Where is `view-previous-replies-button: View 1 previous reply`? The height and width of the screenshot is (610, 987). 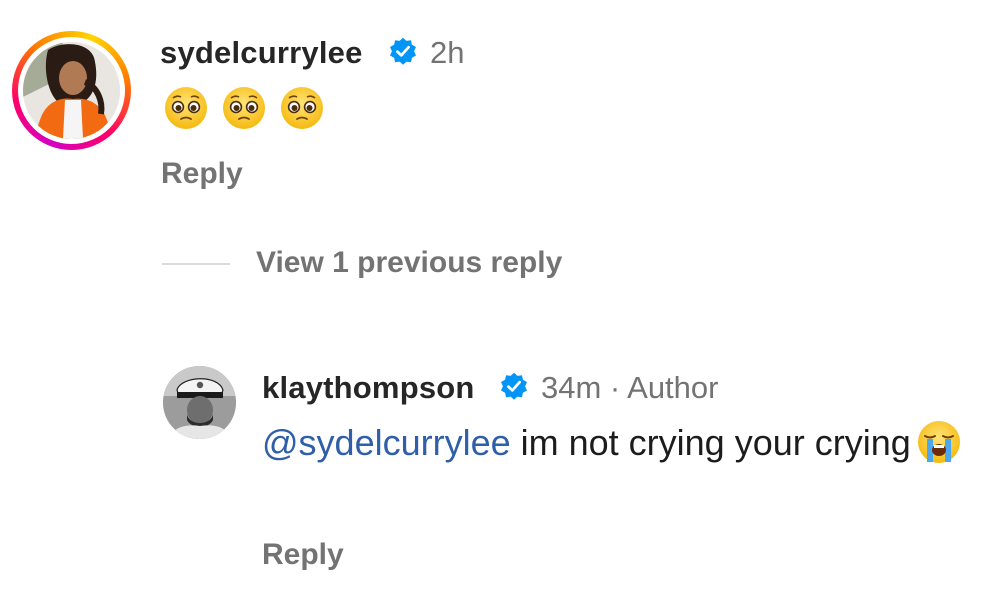
view-previous-replies-button: View 1 previous reply is located at coordinates (409, 263).